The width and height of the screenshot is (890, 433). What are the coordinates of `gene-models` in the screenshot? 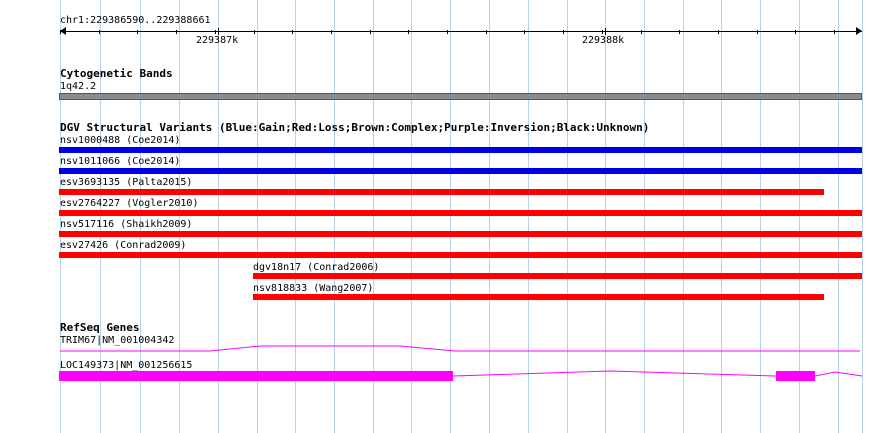 It's located at (461, 363).